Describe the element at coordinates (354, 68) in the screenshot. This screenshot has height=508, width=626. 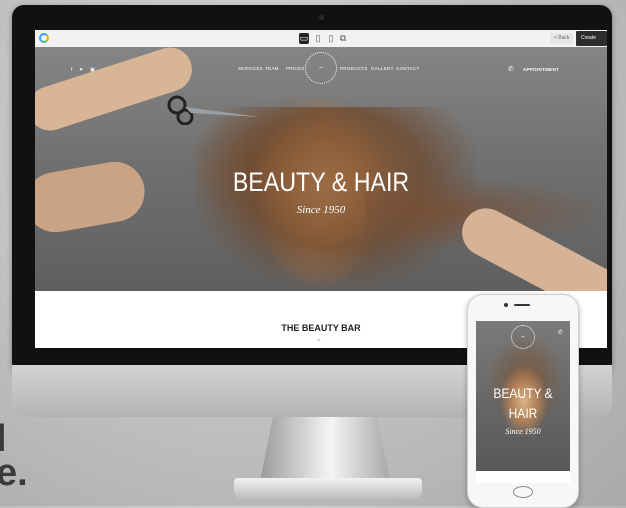
I see `nav-products: PRODUCTS` at that location.